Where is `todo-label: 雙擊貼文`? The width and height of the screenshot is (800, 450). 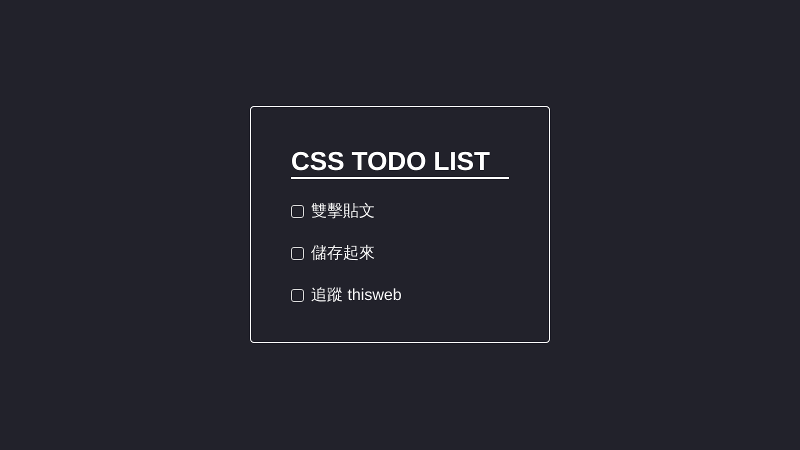
todo-label: 雙擊貼文 is located at coordinates (343, 212).